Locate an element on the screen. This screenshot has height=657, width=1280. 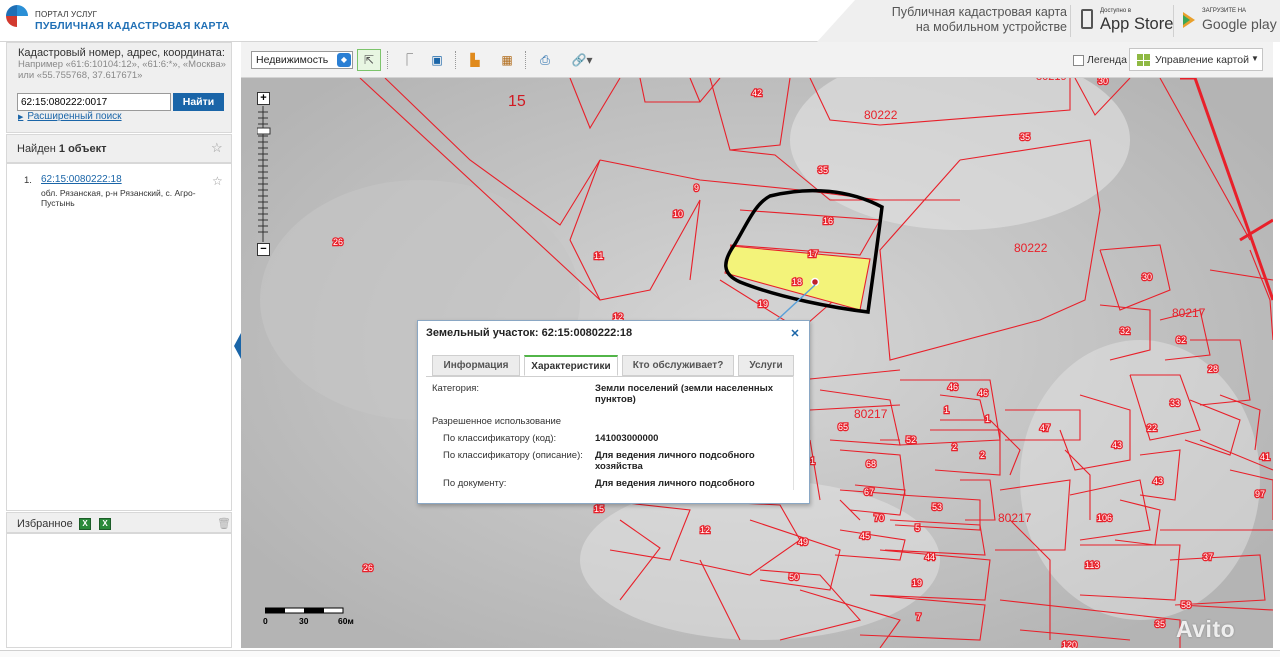
triangle-right-icon: ▶ is located at coordinates (21, 117).